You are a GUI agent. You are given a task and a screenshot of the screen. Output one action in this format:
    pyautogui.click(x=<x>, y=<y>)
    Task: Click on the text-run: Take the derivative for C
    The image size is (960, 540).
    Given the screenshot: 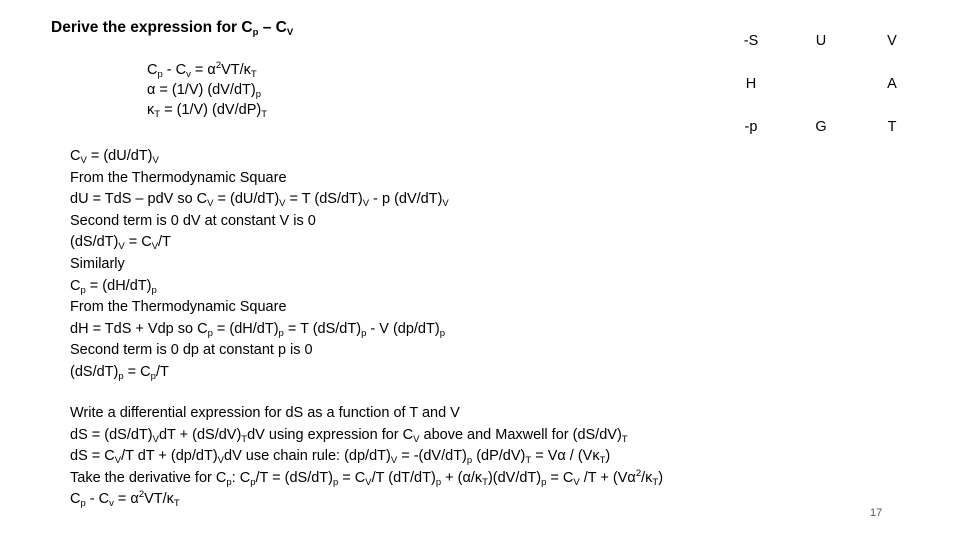 What is the action you would take?
    pyautogui.click(x=148, y=477)
    